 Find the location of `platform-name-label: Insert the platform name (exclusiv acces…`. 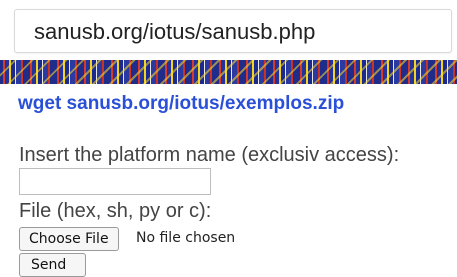

platform-name-label: Insert the platform name (exclusiv acces… is located at coordinates (209, 155).